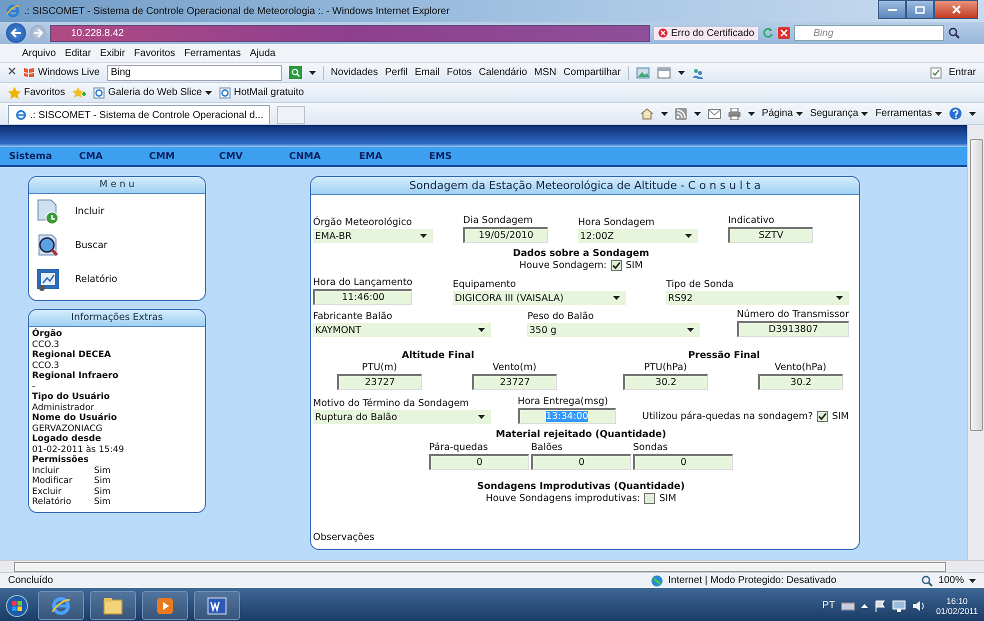  What do you see at coordinates (484, 284) in the screenshot?
I see `field-label: Equipamento` at bounding box center [484, 284].